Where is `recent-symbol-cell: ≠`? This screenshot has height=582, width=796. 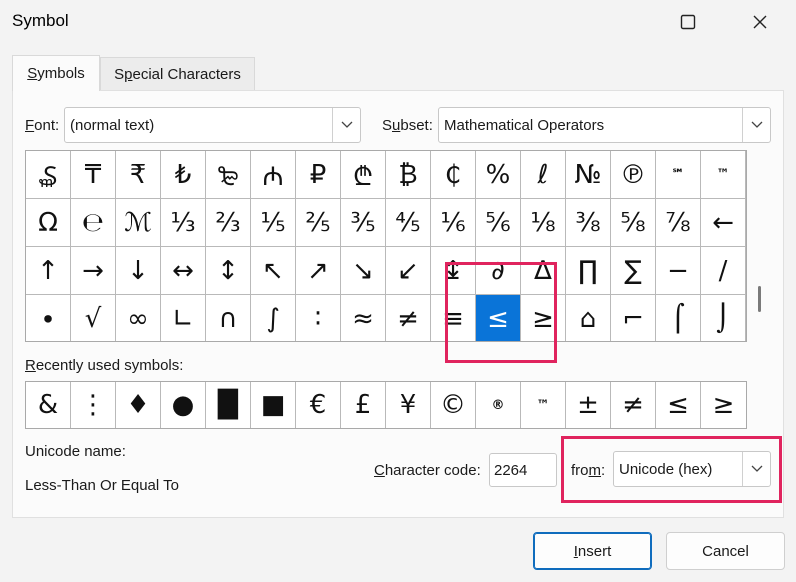 recent-symbol-cell: ≠ is located at coordinates (633, 405).